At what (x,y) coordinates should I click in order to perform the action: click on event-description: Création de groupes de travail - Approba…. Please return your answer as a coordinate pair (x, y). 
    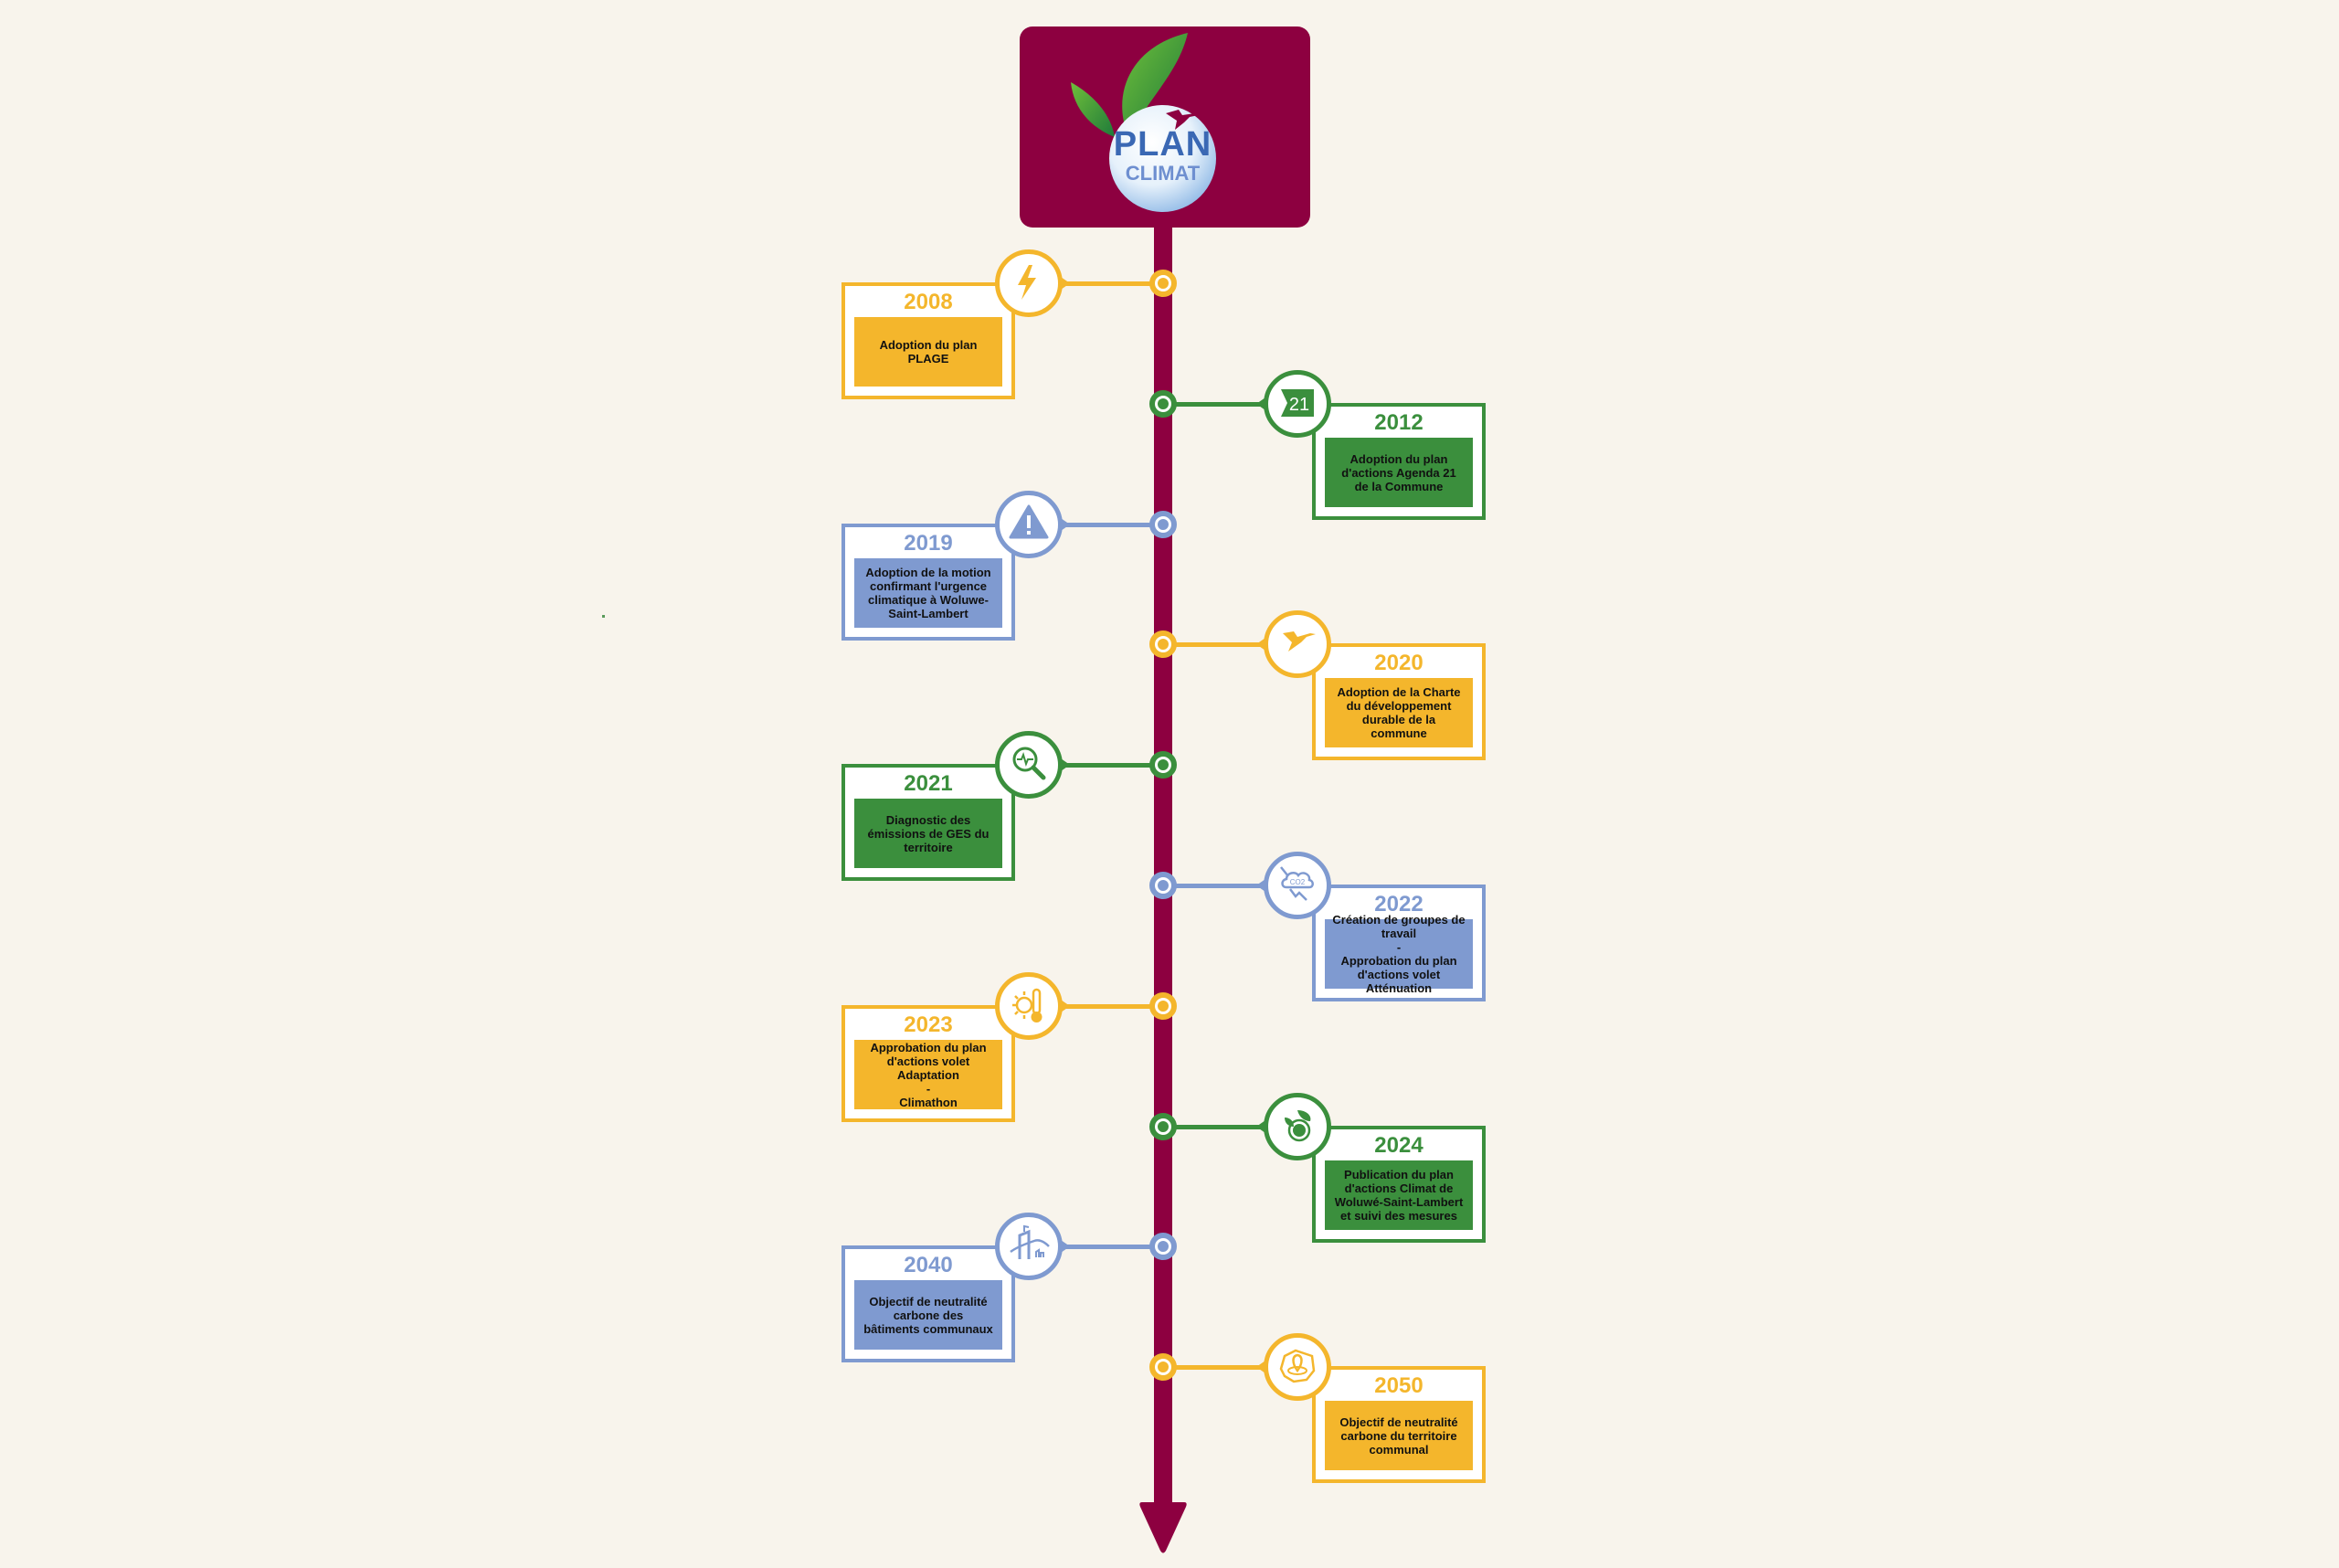
    Looking at the image, I should click on (1399, 954).